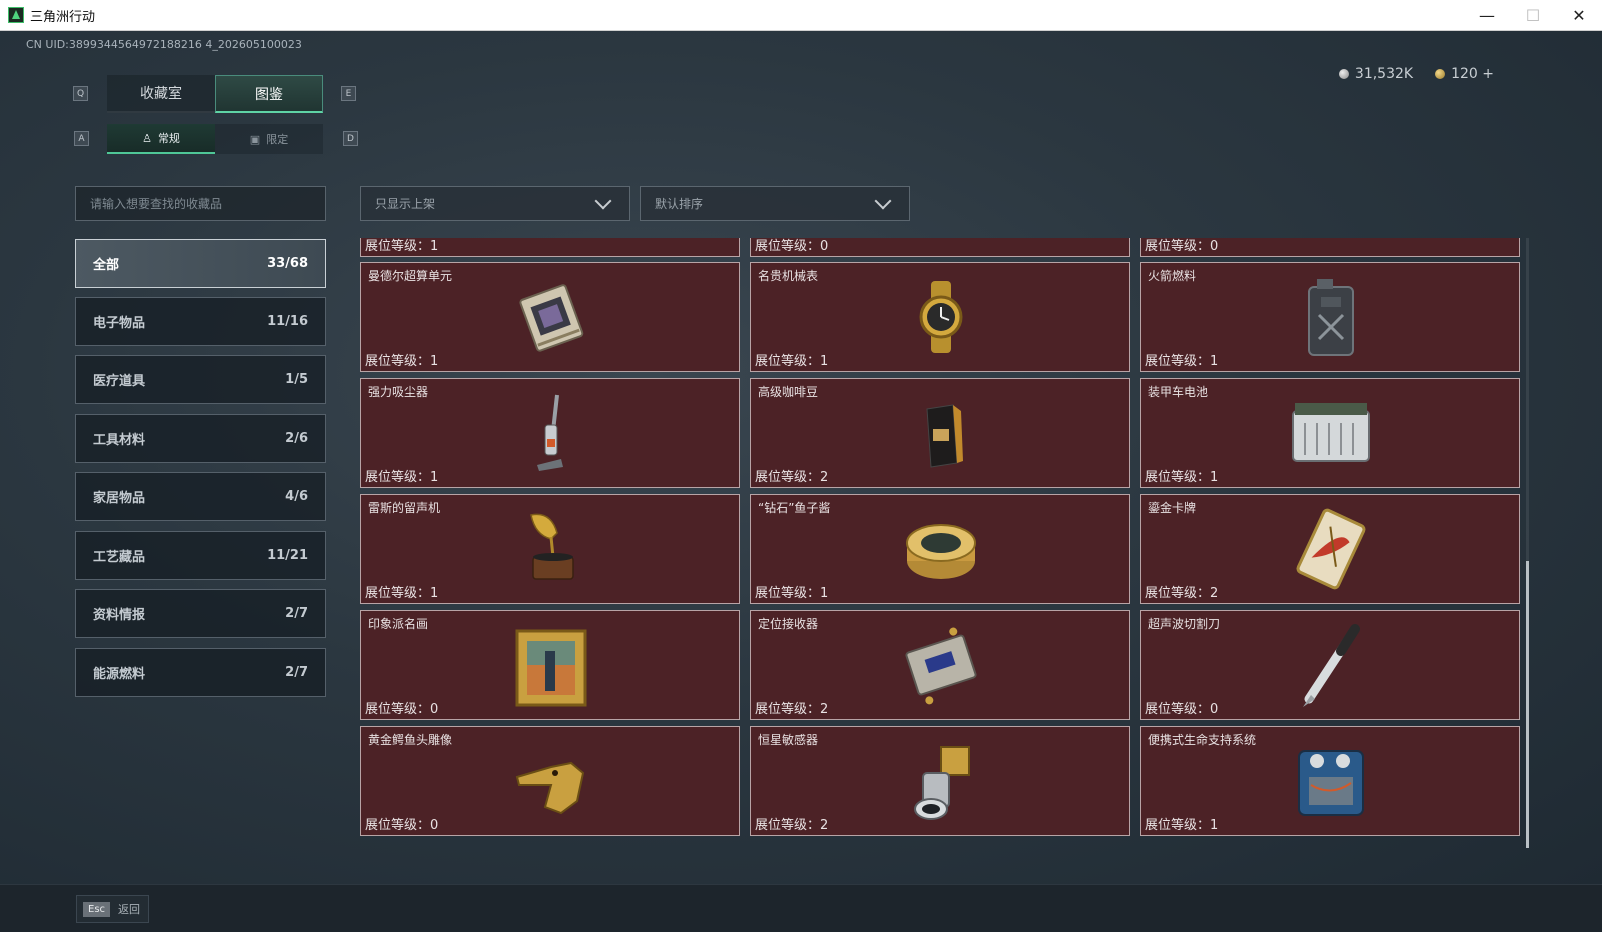  I want to click on life-support-icon, so click(1331, 781).